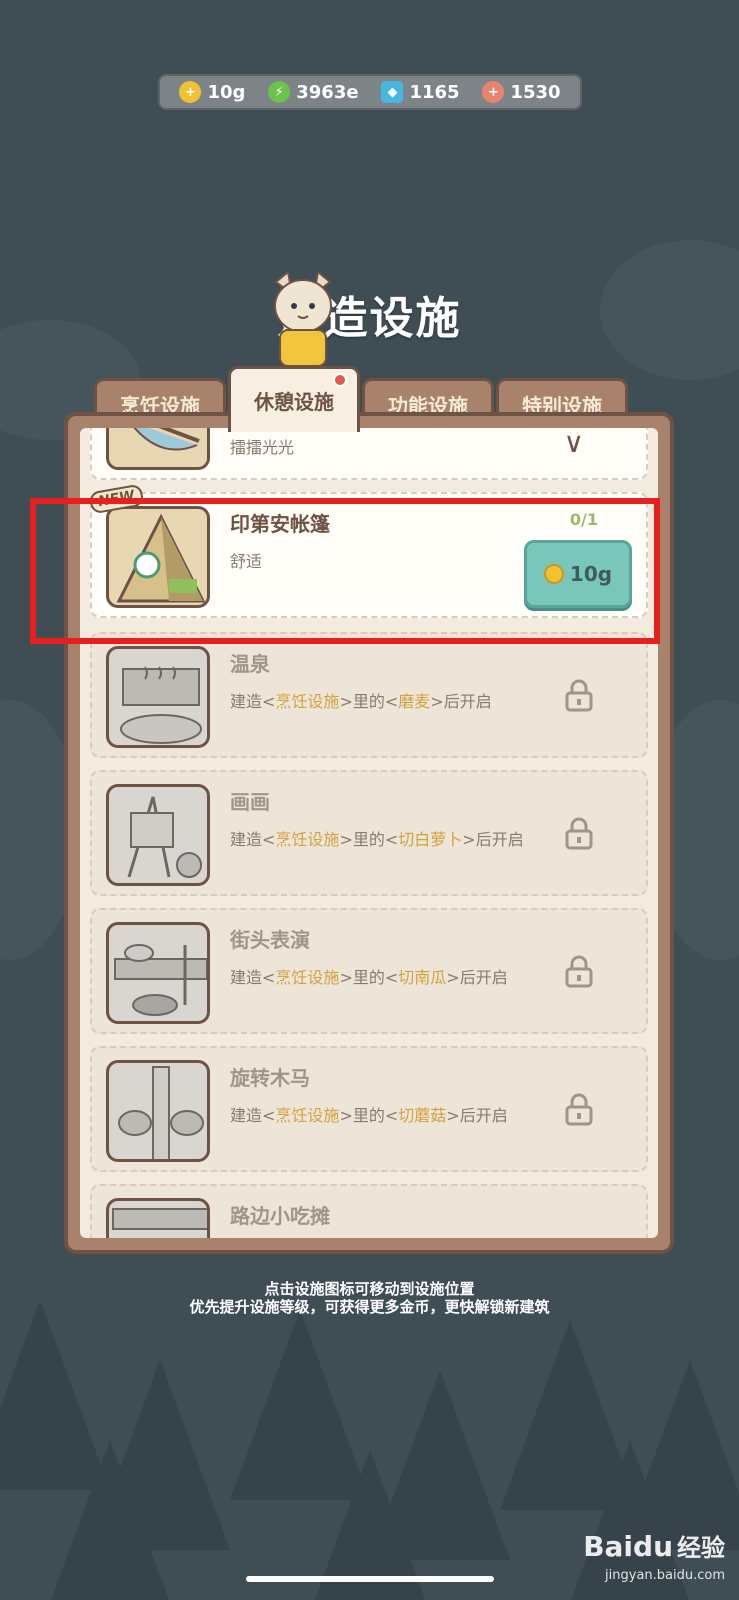  Describe the element at coordinates (270, 940) in the screenshot. I see `item-title: 街头表演` at that location.